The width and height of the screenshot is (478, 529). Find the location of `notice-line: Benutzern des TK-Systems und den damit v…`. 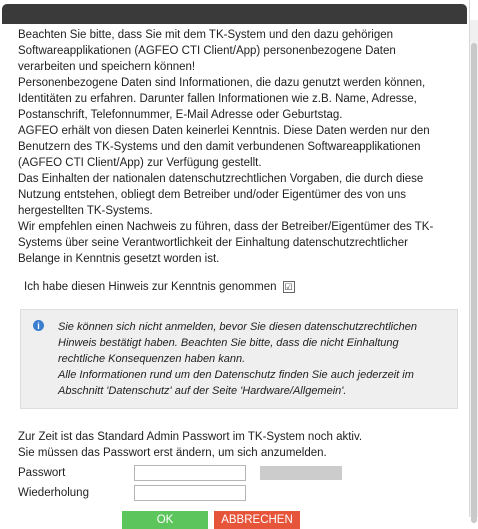

notice-line: Benutzern des TK-Systems und den damit v… is located at coordinates (219, 147).